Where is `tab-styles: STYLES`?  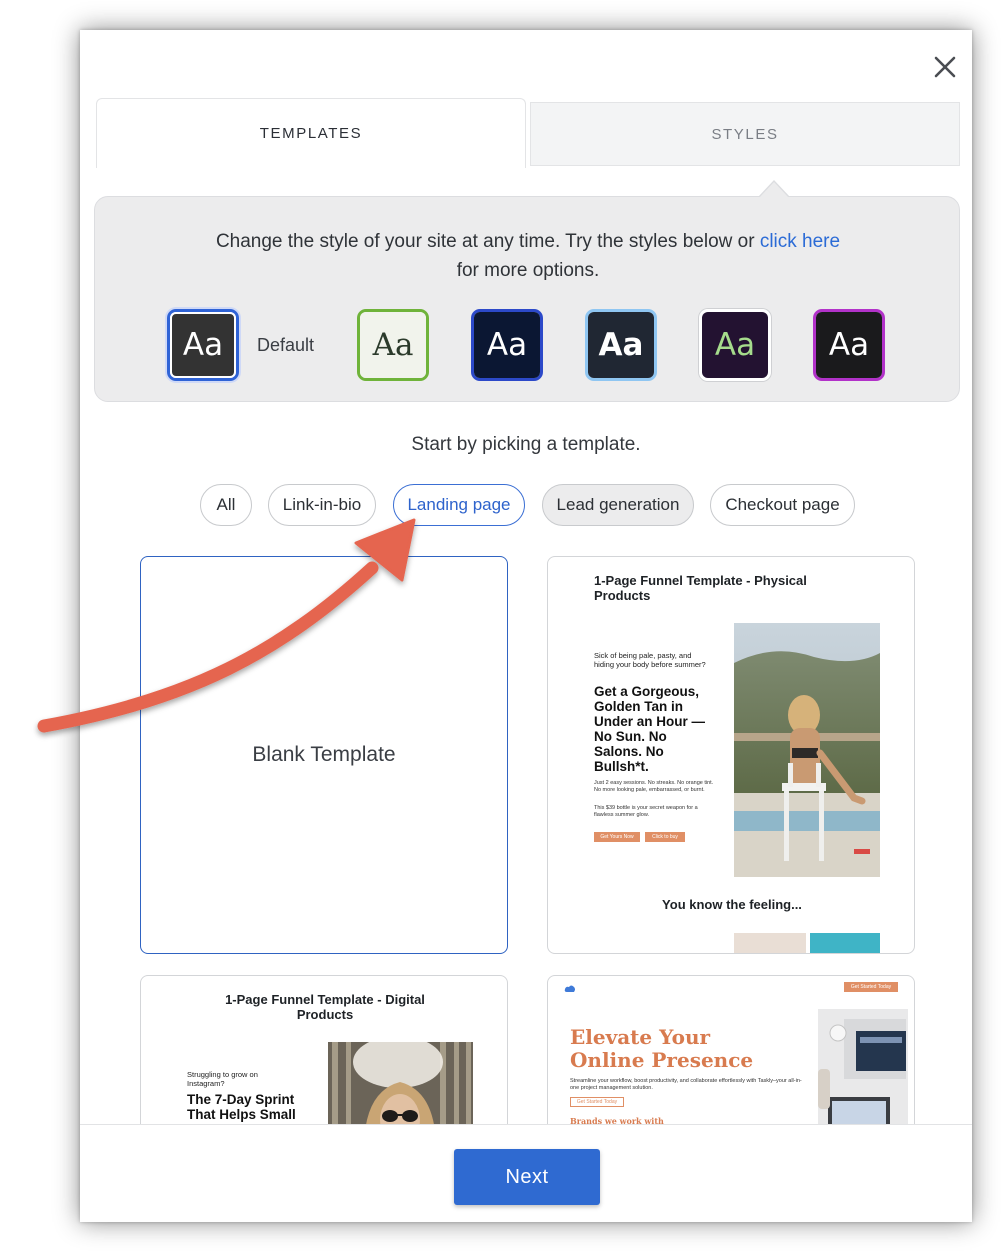 tab-styles: STYLES is located at coordinates (745, 134).